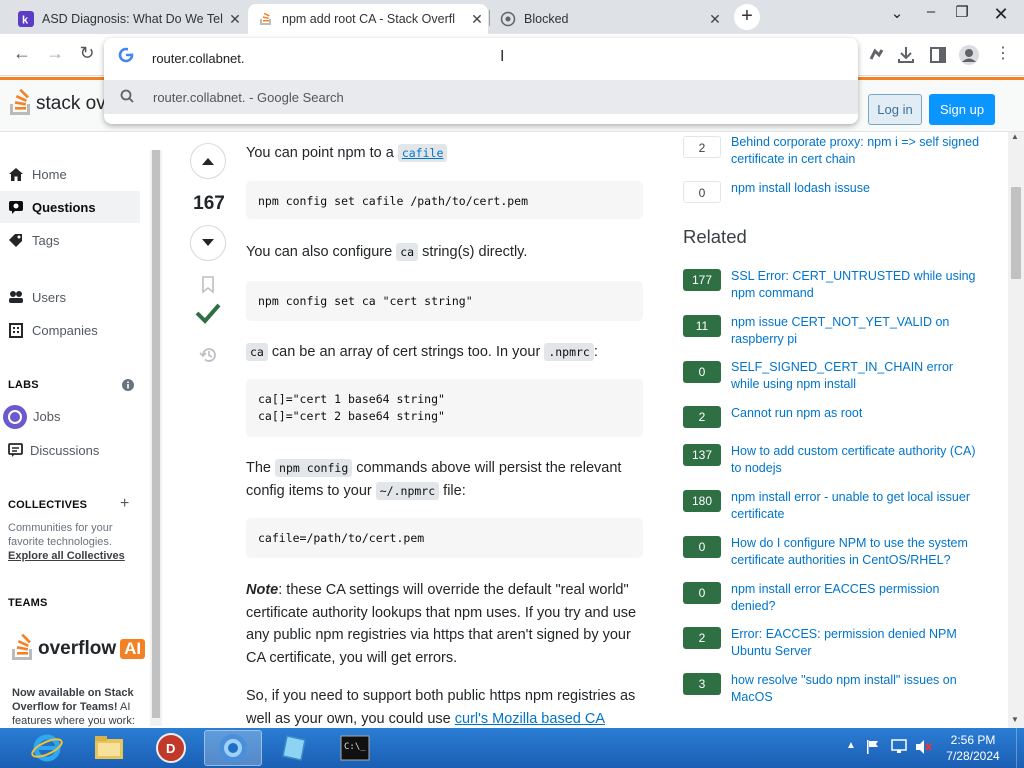  I want to click on overflow-ai-logo: overflow AI, so click(78, 649).